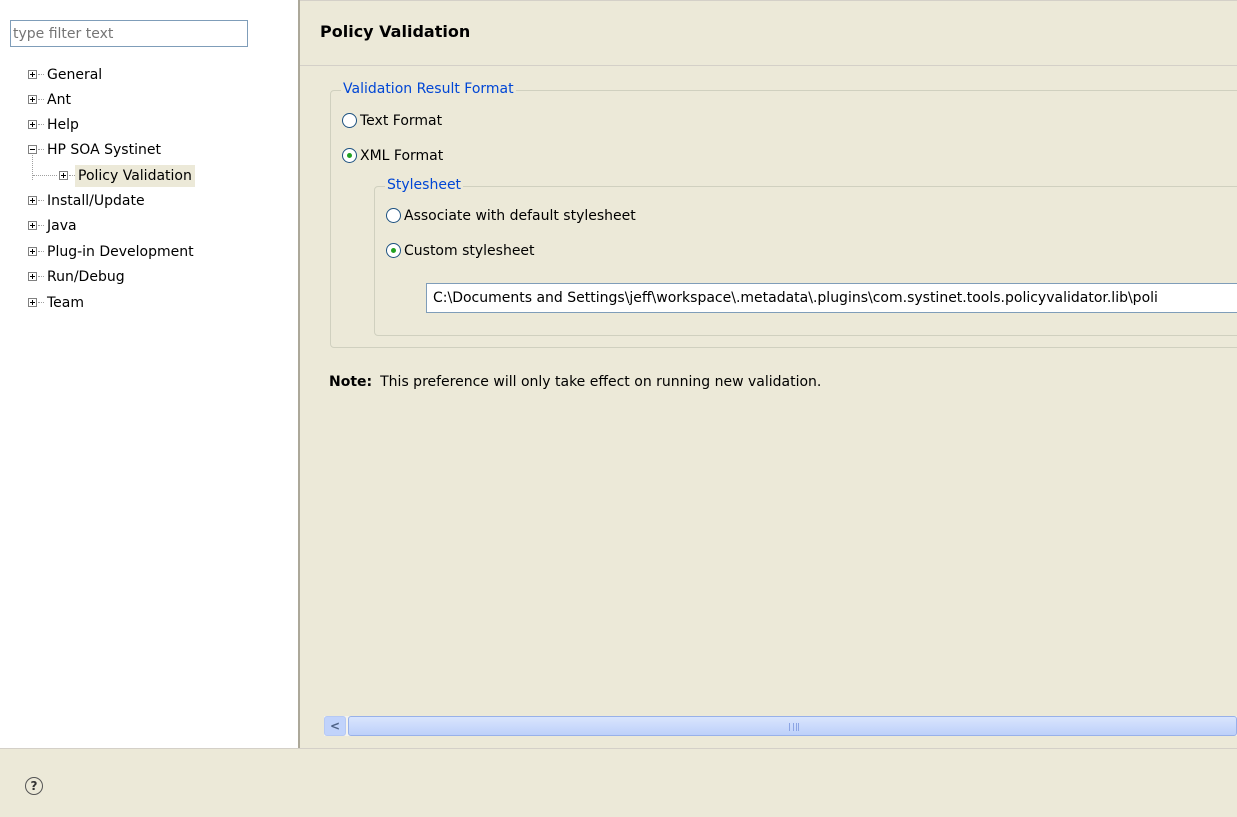 This screenshot has height=817, width=1237. Describe the element at coordinates (66, 303) in the screenshot. I see `tree-item-label: Team` at that location.